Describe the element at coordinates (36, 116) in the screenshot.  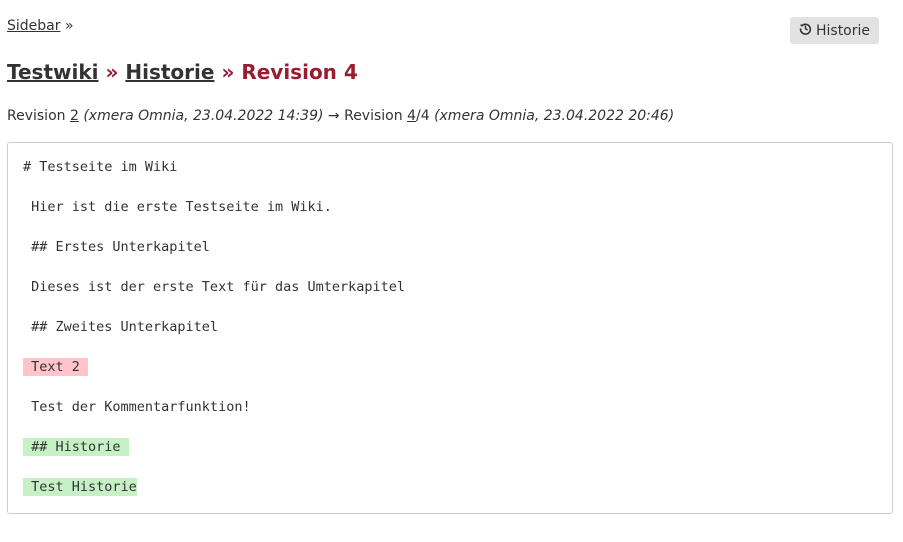
I see `from-revision-label: Revision` at that location.